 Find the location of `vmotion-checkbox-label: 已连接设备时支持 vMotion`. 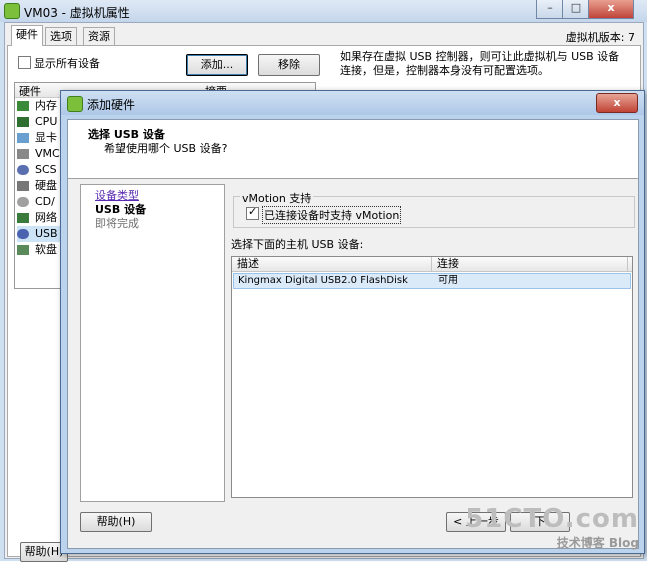

vmotion-checkbox-label: 已连接设备时支持 vMotion is located at coordinates (332, 215).